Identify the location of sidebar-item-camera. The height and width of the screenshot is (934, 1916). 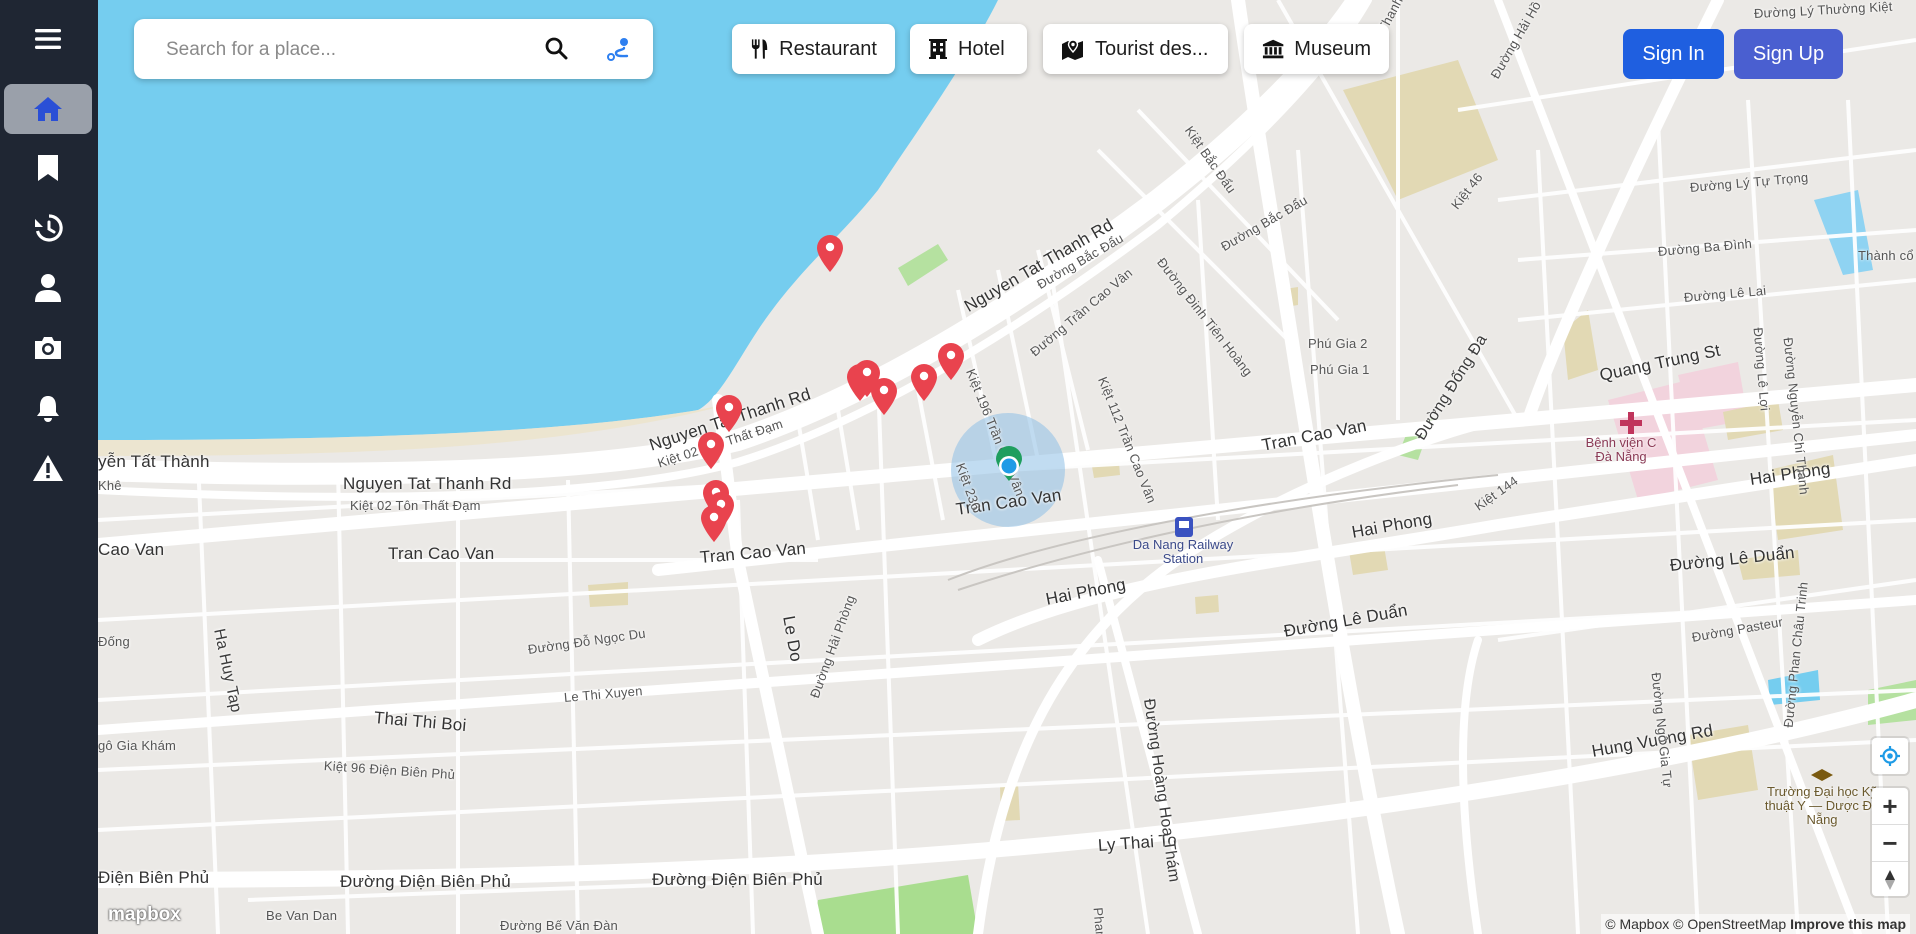
(48, 348).